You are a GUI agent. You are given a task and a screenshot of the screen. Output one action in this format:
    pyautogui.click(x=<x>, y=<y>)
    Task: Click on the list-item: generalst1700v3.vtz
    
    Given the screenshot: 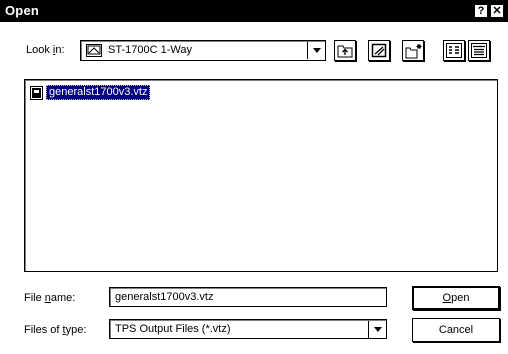 What is the action you would take?
    pyautogui.click(x=90, y=92)
    